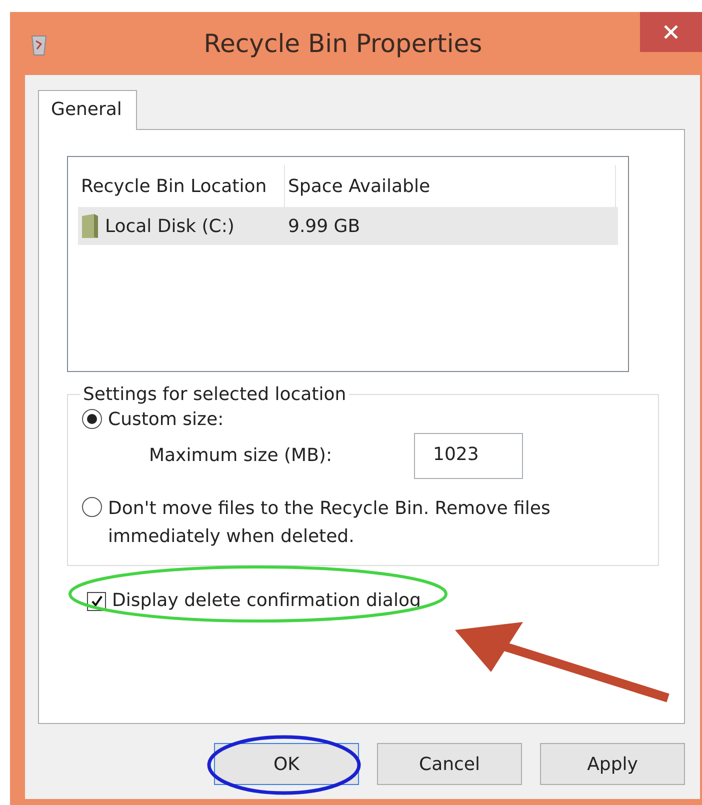 The image size is (702, 805). I want to click on list-row: Local Disk (C:) 9.99 GB, so click(348, 226).